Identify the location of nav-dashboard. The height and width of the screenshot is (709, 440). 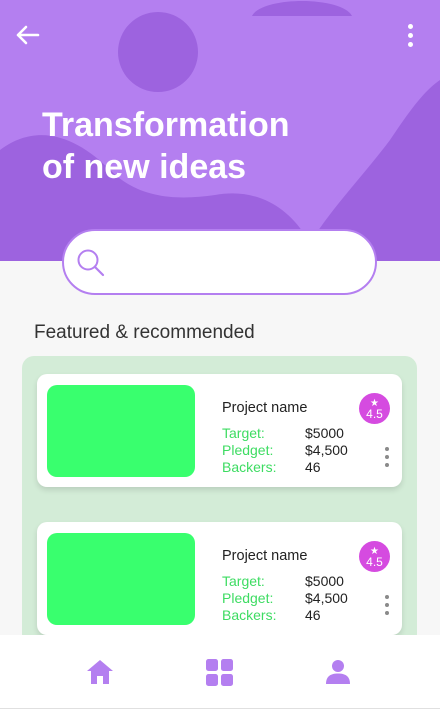
(219, 672).